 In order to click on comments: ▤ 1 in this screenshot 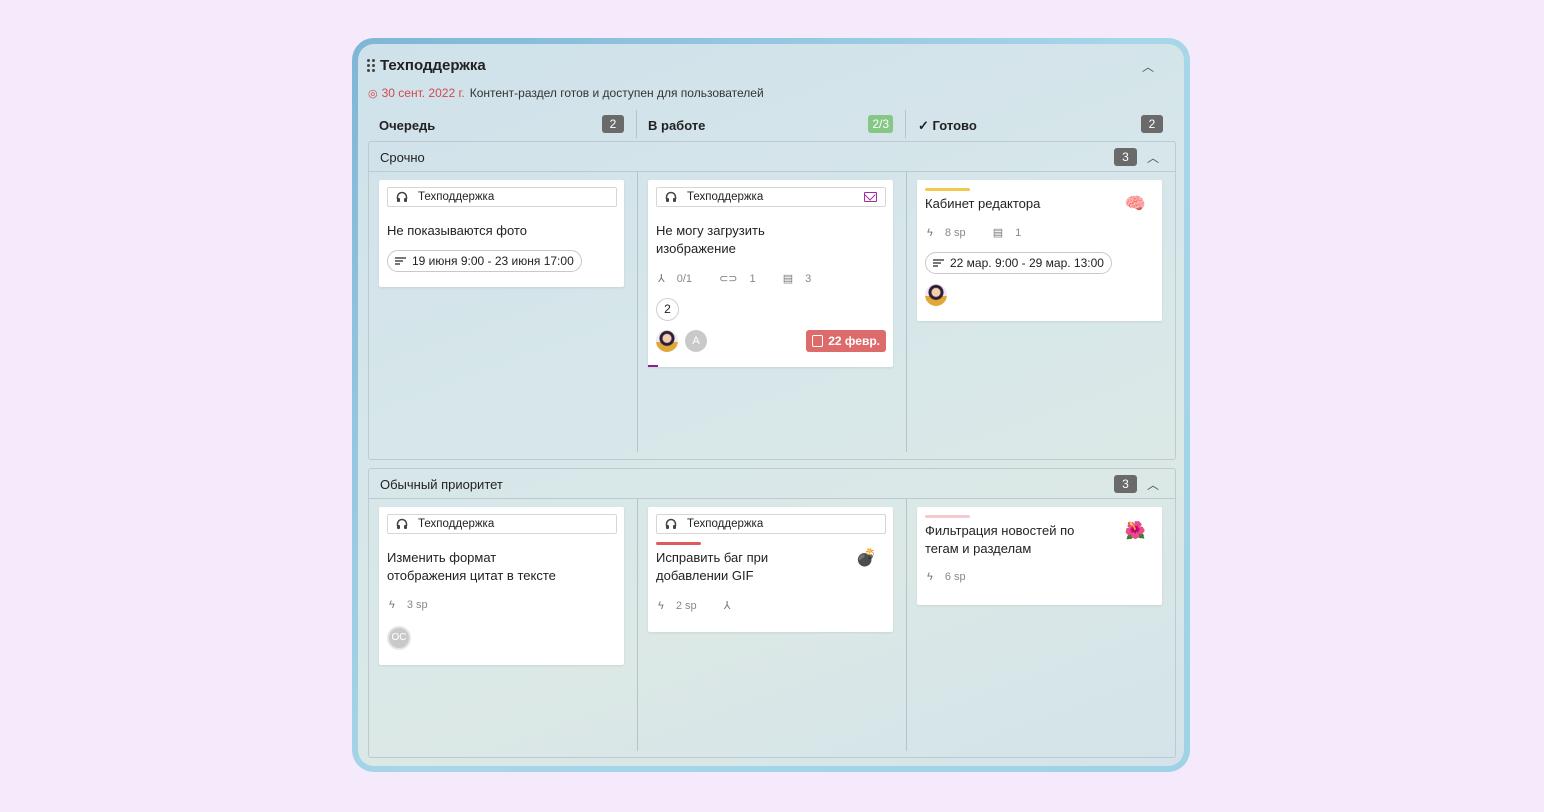, I will do `click(1013, 233)`.